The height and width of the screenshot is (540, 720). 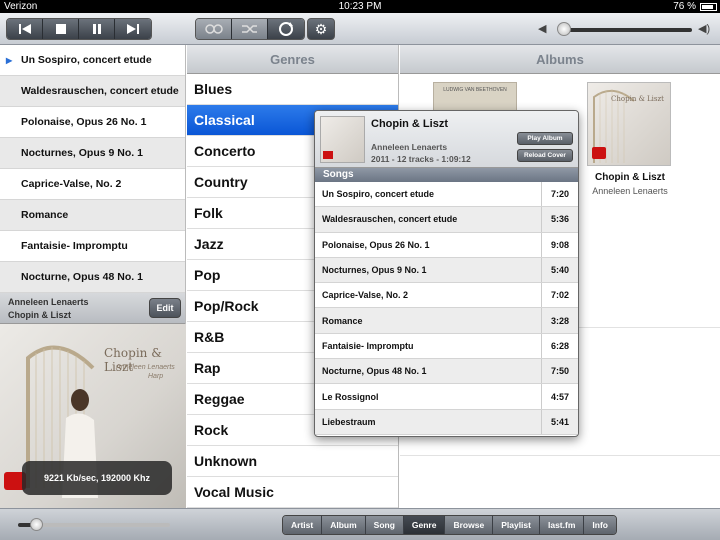 I want to click on genre-item: Unknown, so click(x=292, y=461).